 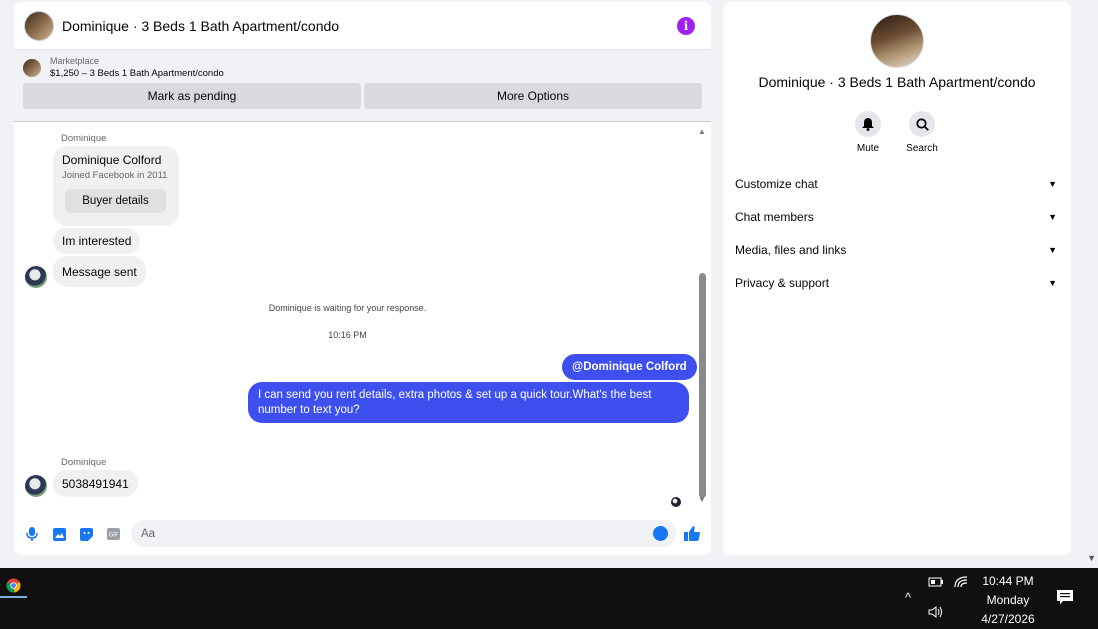 What do you see at coordinates (1008, 581) in the screenshot?
I see `clock-time: 10:44 PM` at bounding box center [1008, 581].